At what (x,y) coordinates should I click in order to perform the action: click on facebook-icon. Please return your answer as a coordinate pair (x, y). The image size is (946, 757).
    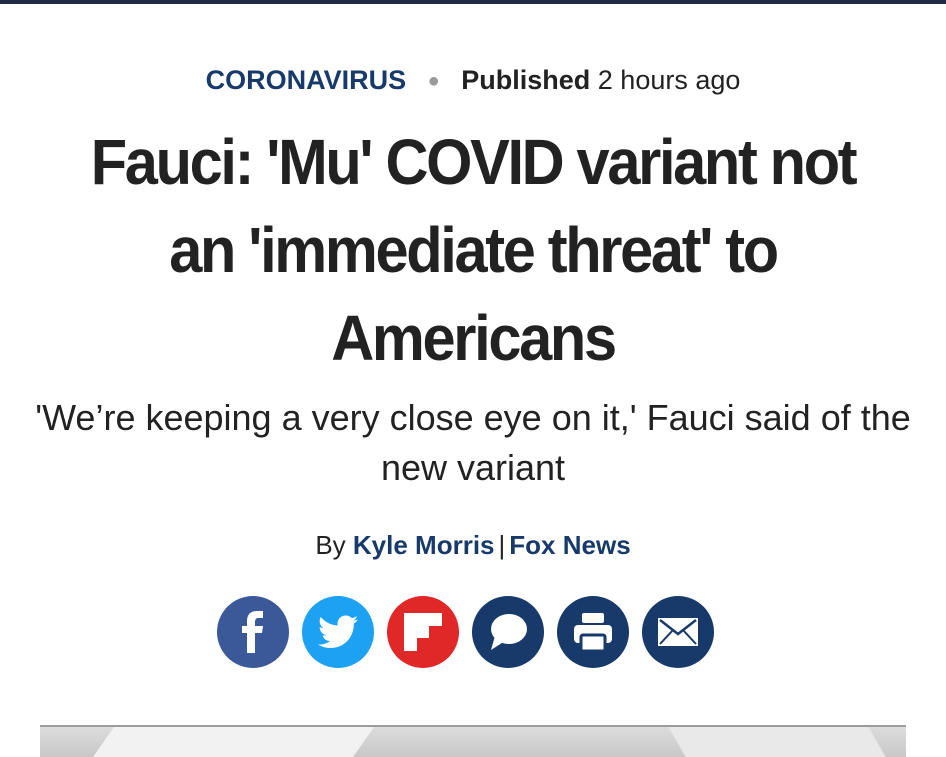
    Looking at the image, I should click on (253, 632).